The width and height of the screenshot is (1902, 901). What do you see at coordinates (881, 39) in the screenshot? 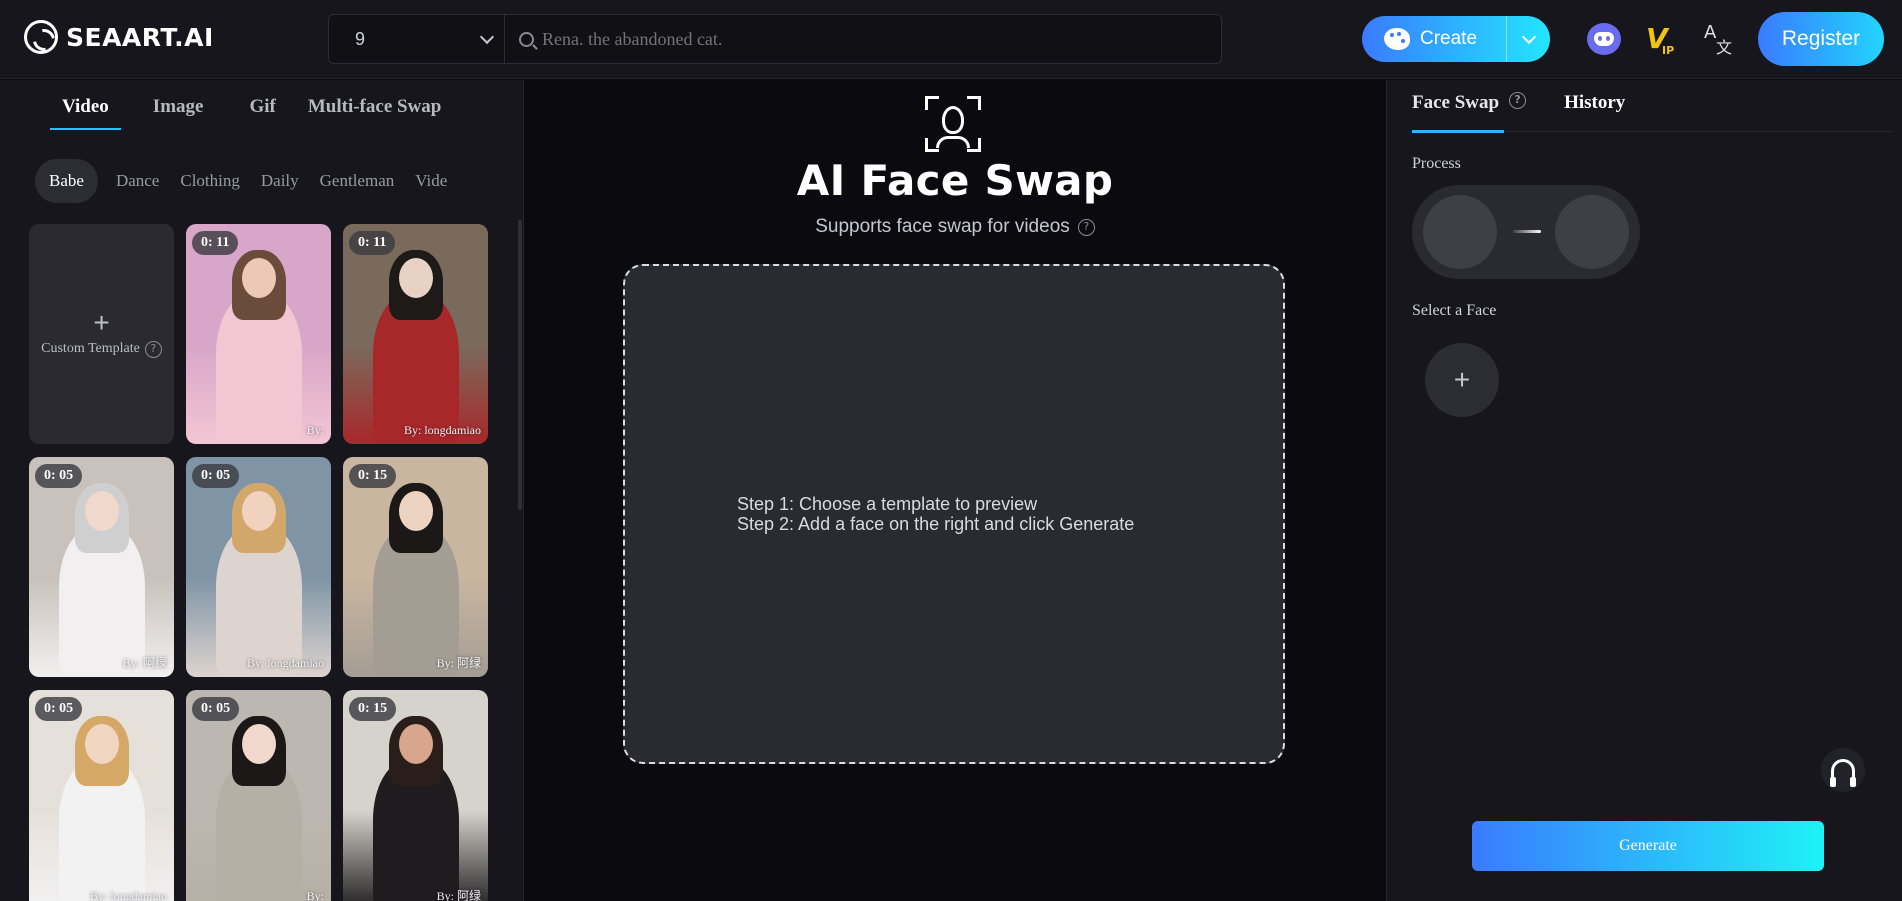
I see `search-input` at bounding box center [881, 39].